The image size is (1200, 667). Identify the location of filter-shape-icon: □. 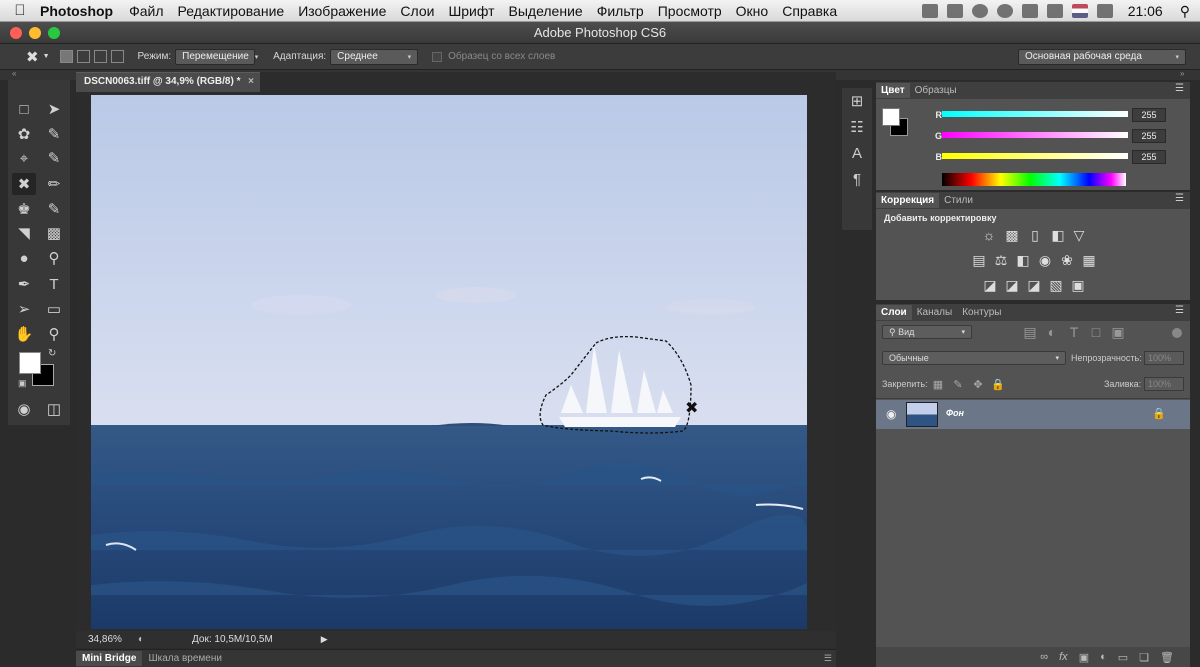
(1096, 332).